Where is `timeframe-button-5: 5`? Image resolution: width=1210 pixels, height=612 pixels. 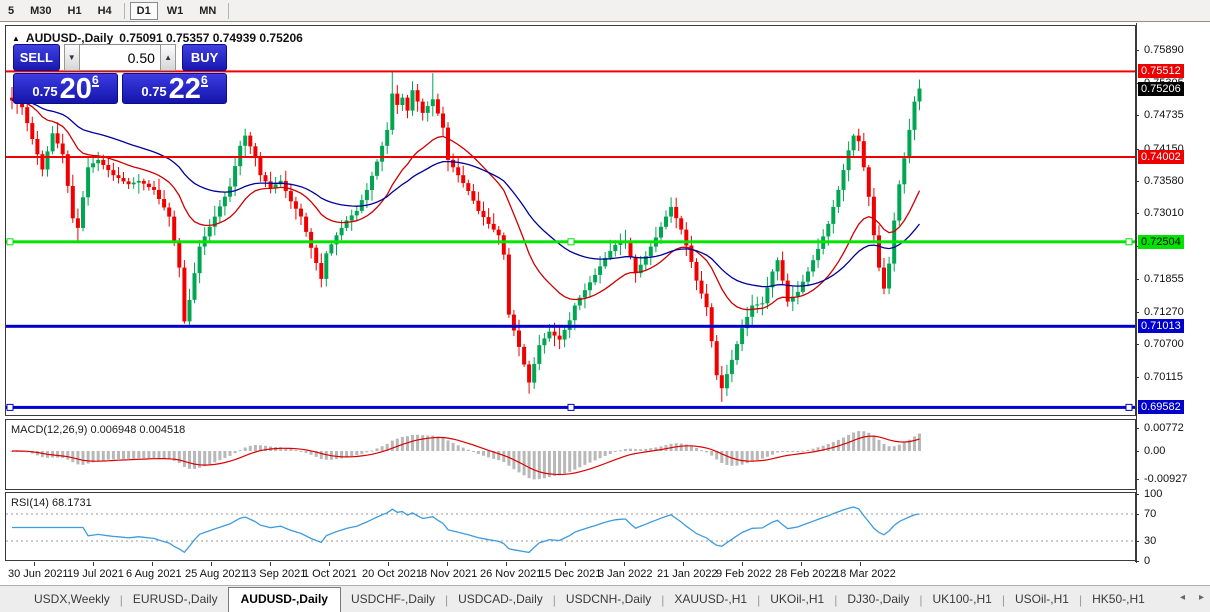 timeframe-button-5: 5 is located at coordinates (11, 11).